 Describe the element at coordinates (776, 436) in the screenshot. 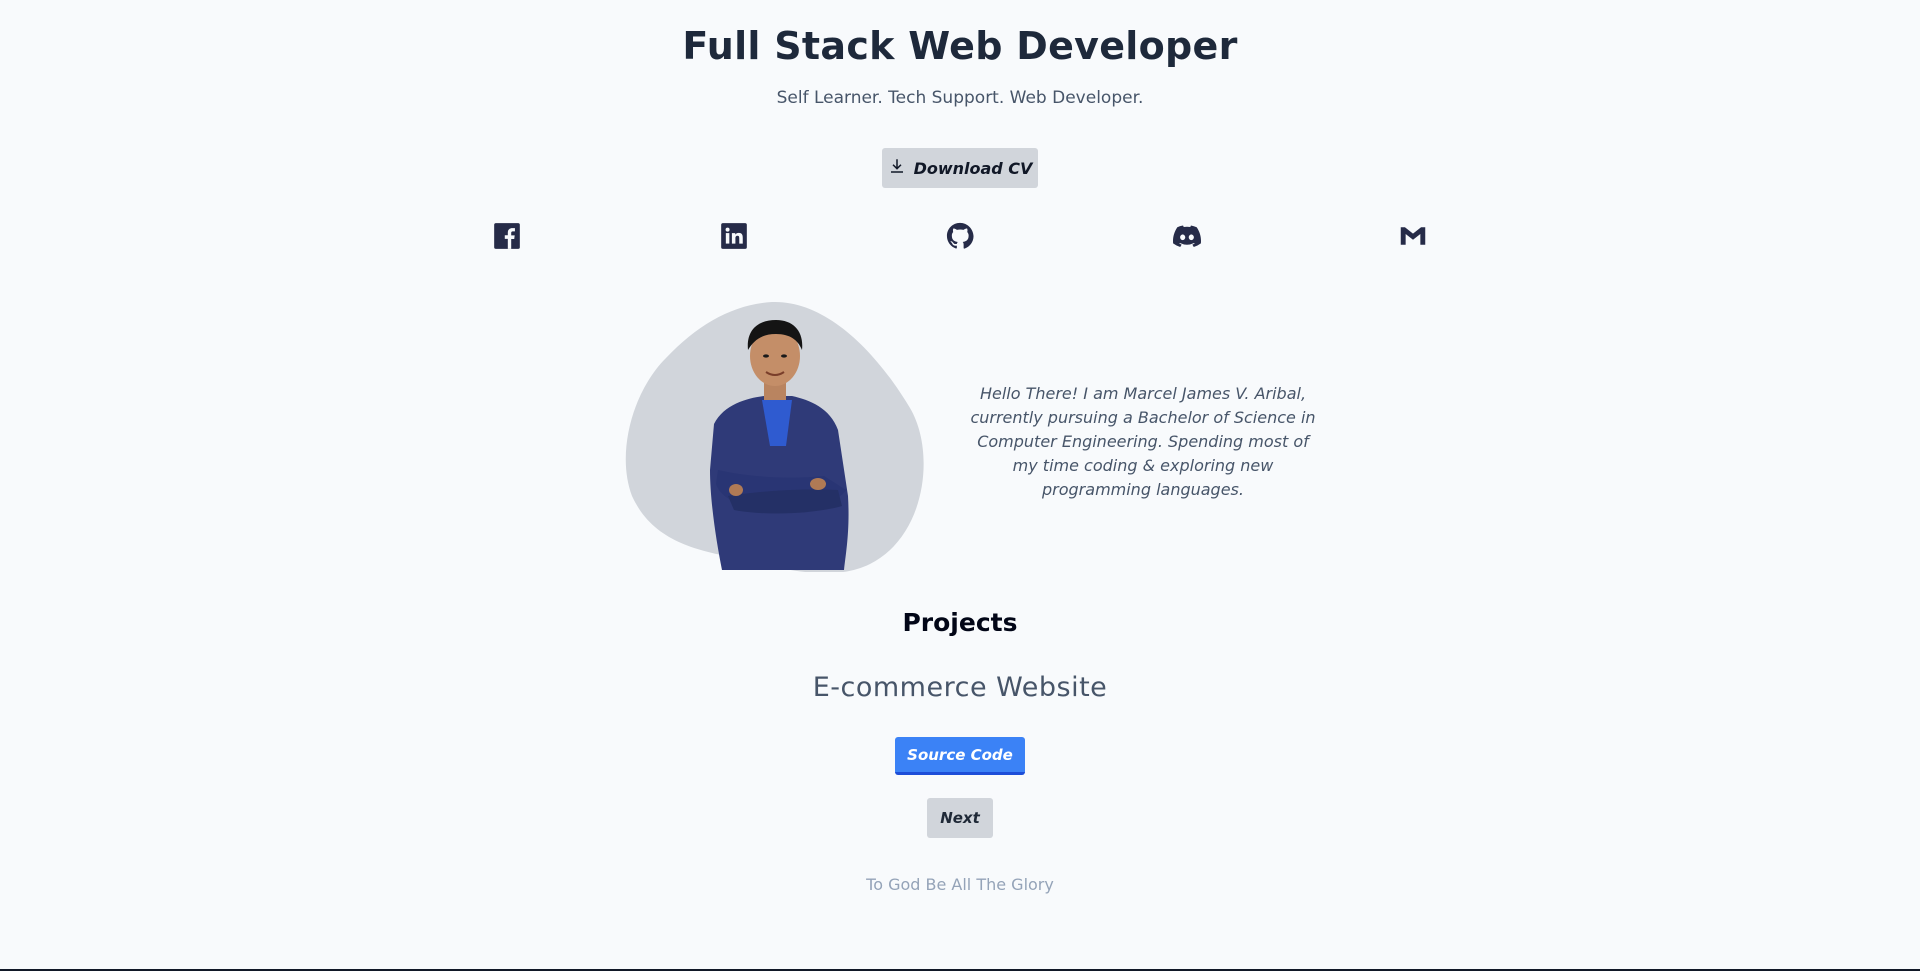

I see `profile-photo` at that location.